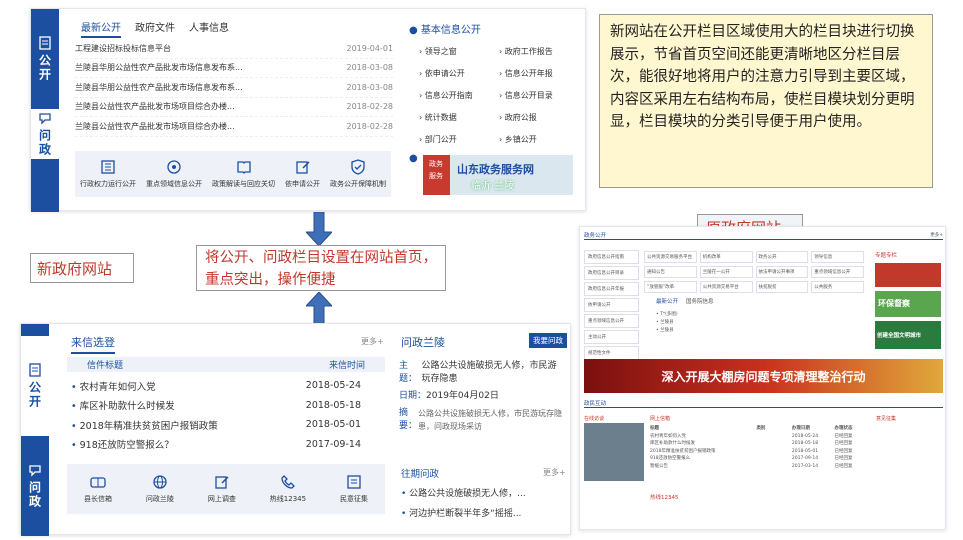  I want to click on basic-link: › 信息公开年报, so click(539, 73).